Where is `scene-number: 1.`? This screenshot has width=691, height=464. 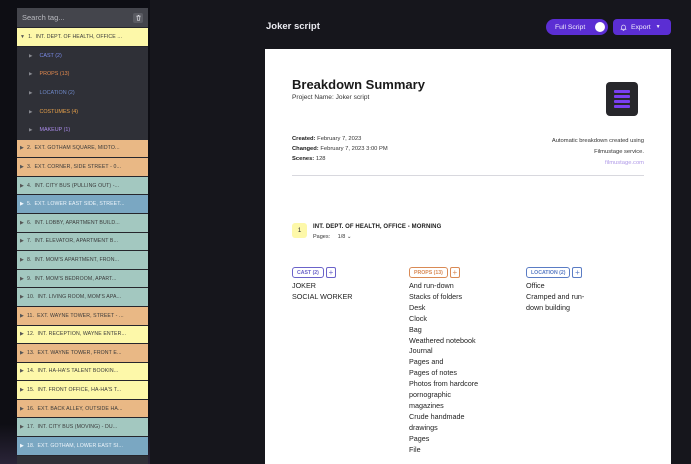 scene-number: 1. is located at coordinates (30, 36).